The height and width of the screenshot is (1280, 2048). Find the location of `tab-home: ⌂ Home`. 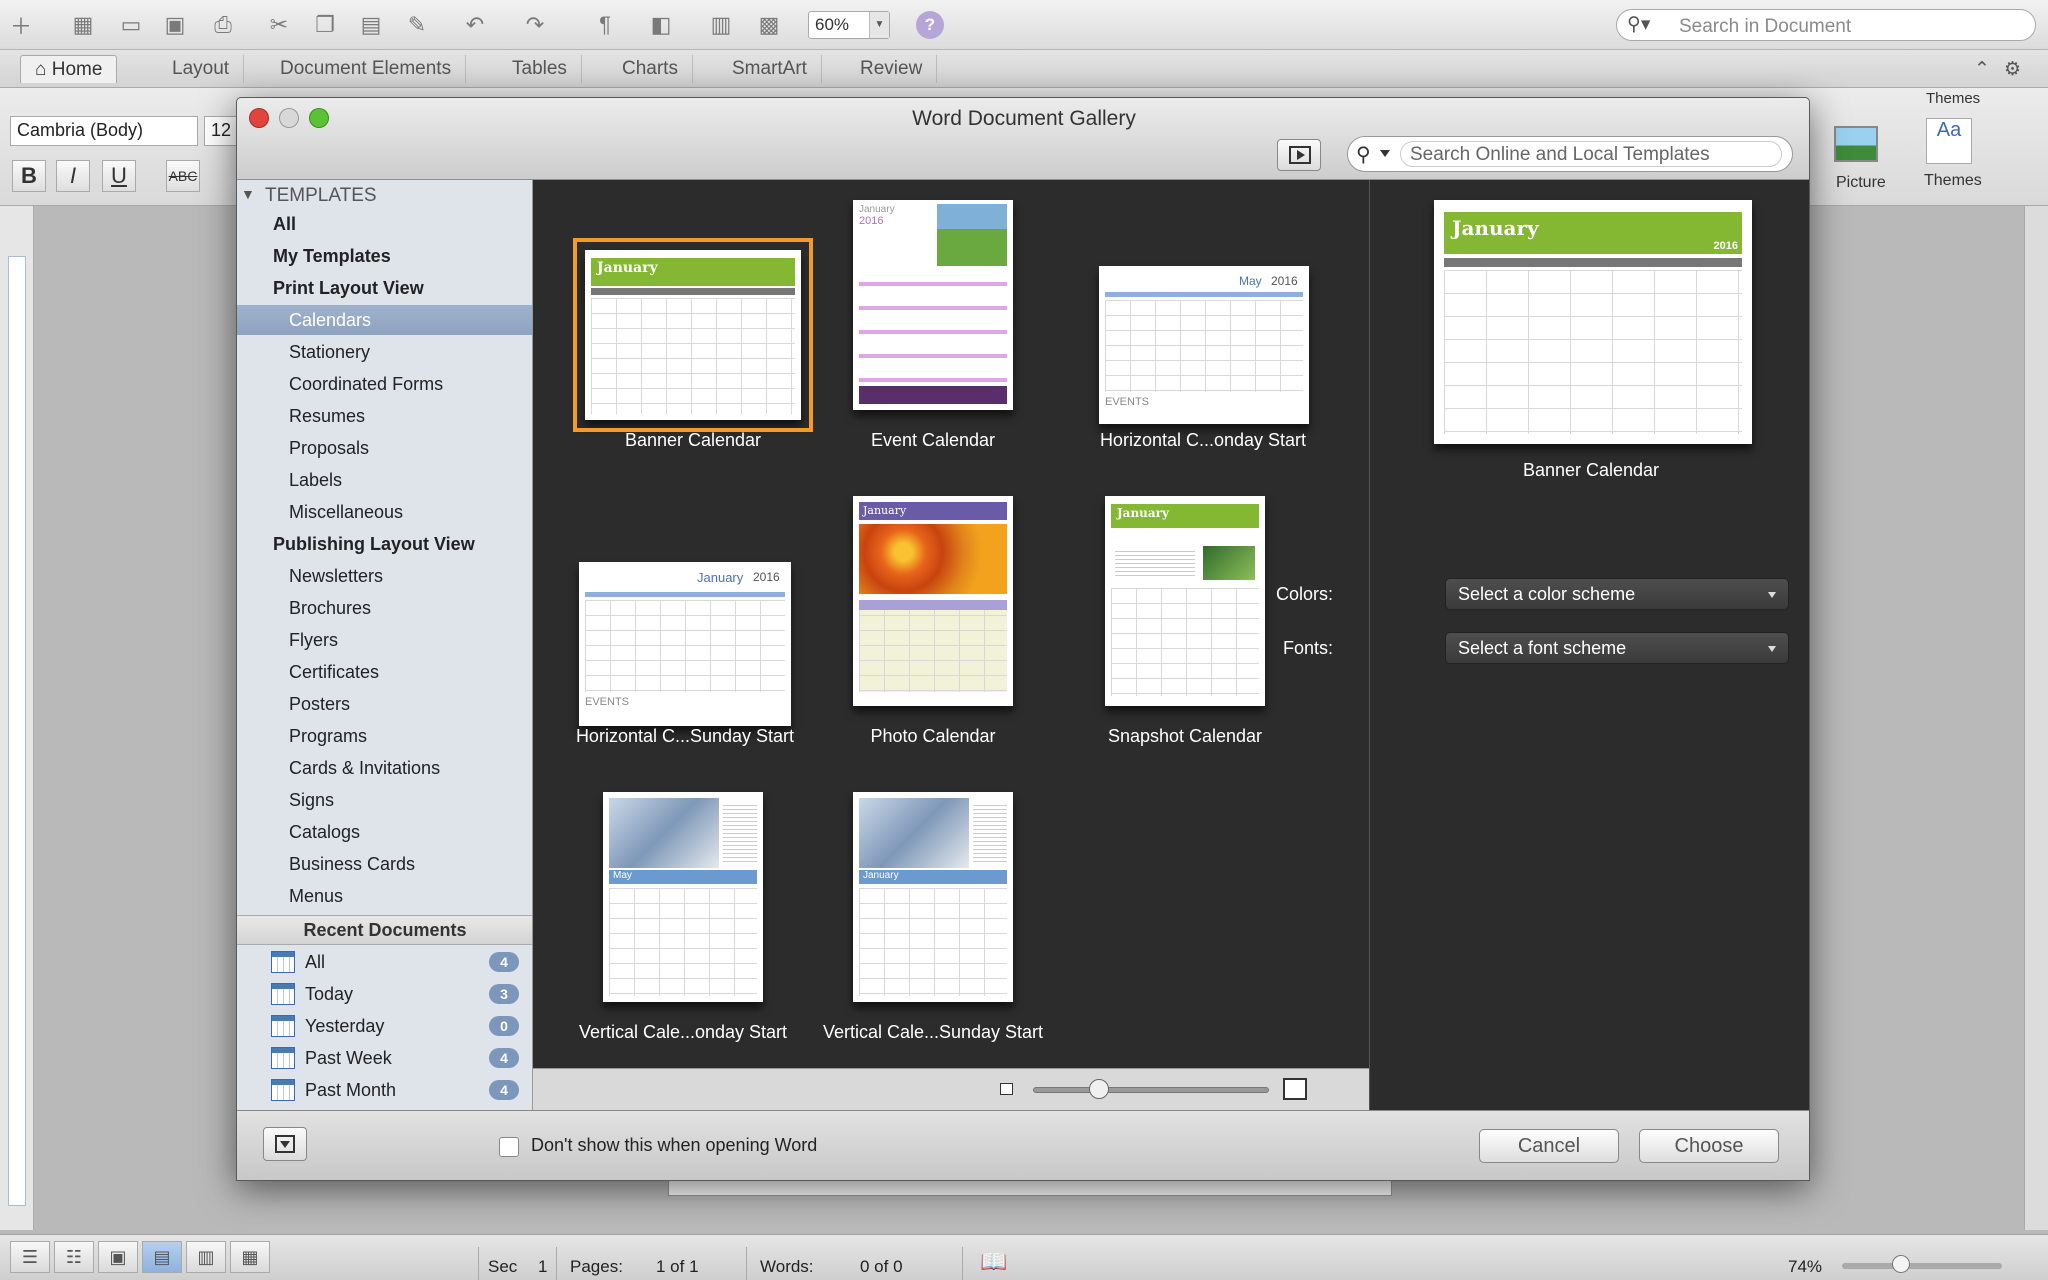

tab-home: ⌂ Home is located at coordinates (69, 69).